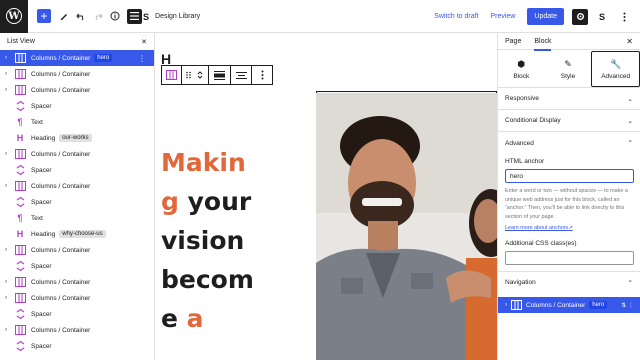 The height and width of the screenshot is (360, 640). Describe the element at coordinates (513, 41) in the screenshot. I see `tab-page: Page` at that location.